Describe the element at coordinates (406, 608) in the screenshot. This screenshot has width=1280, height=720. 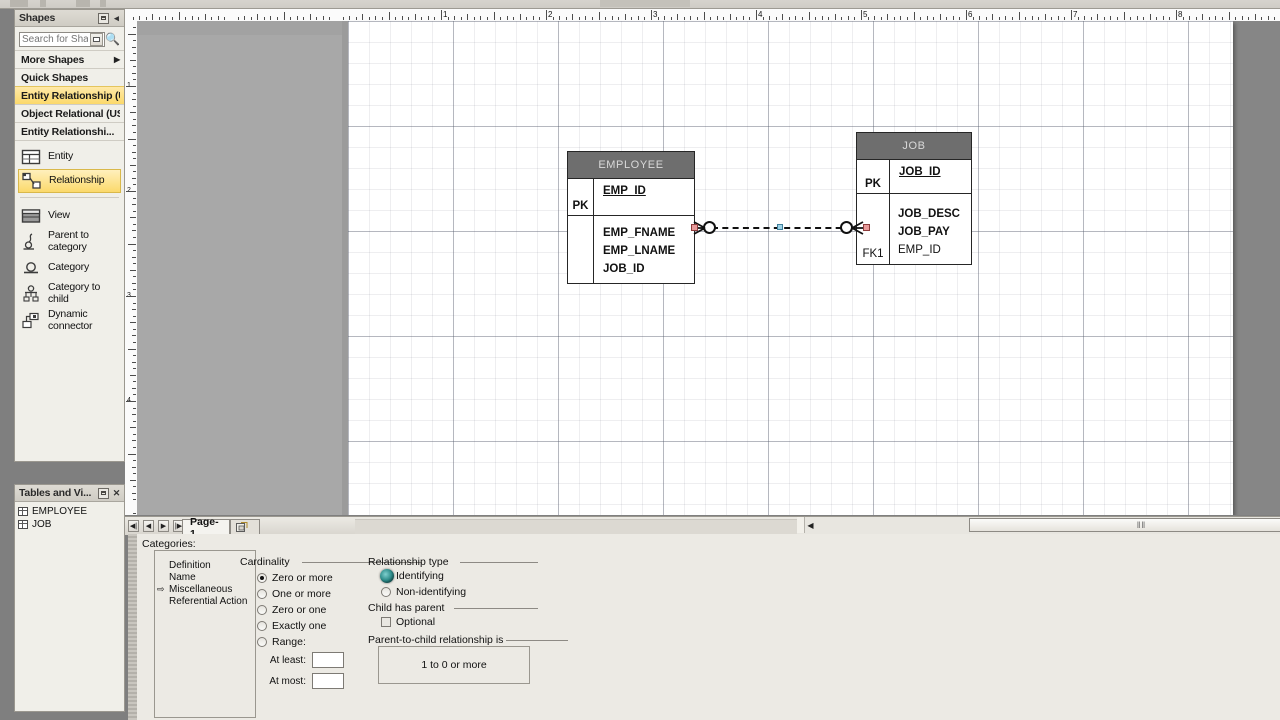
I see `child-has-parent-title: Child has parent` at that location.